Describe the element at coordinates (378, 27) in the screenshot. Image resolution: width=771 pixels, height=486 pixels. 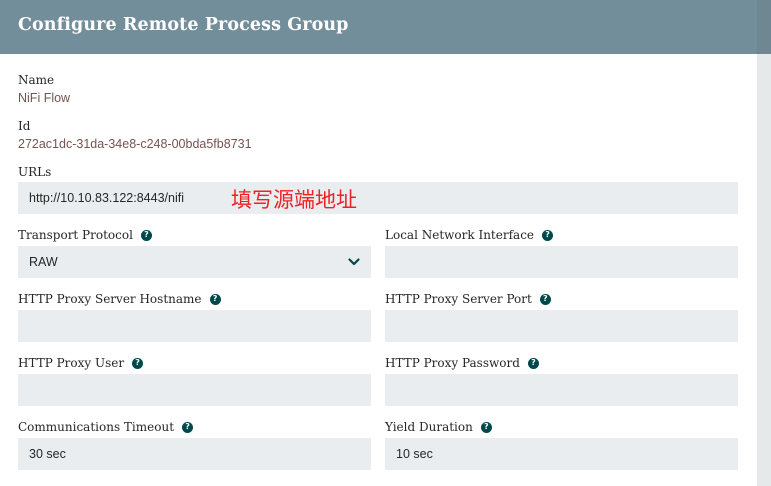
I see `dialog-header: Configure Remote Process Group` at that location.